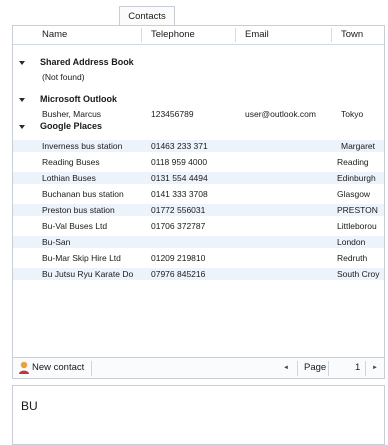 This screenshot has height=445, width=388. I want to click on group-header: Shared Address Book, so click(198, 62).